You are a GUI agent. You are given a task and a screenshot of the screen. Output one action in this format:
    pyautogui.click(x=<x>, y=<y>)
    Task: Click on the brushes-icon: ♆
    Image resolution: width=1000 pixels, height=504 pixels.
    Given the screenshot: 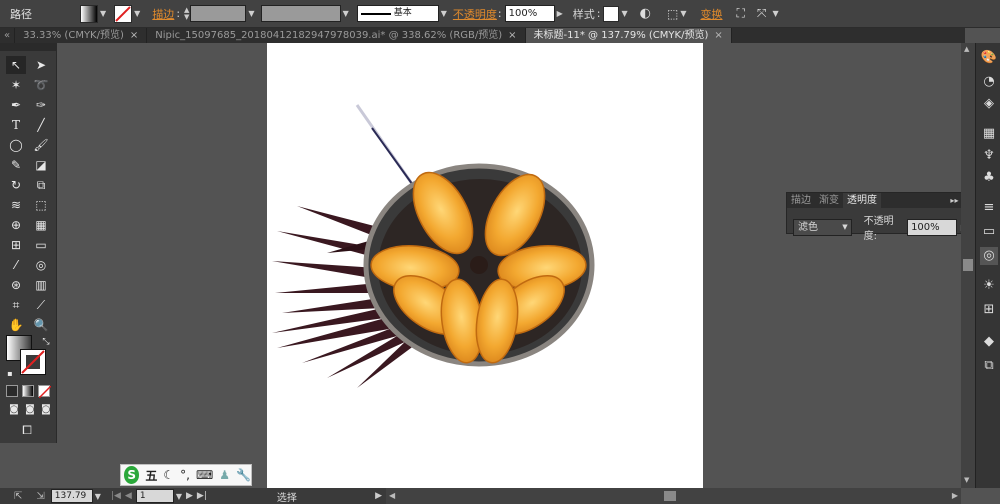 What is the action you would take?
    pyautogui.click(x=989, y=156)
    